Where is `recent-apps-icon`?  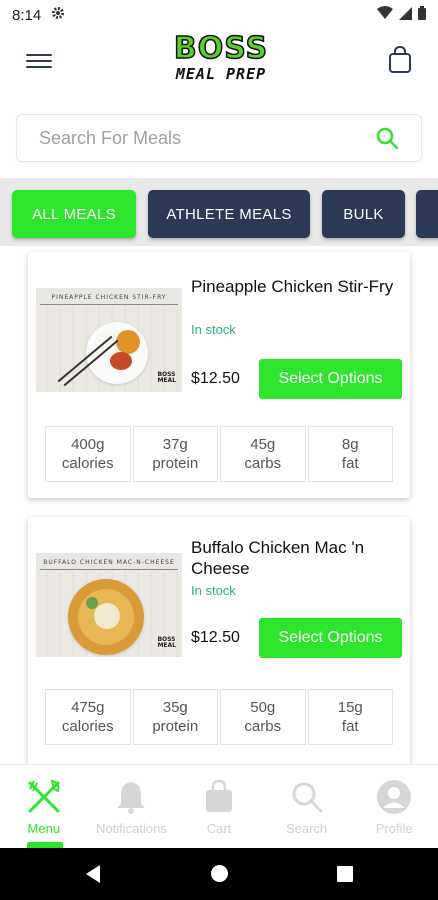 recent-apps-icon is located at coordinates (345, 874).